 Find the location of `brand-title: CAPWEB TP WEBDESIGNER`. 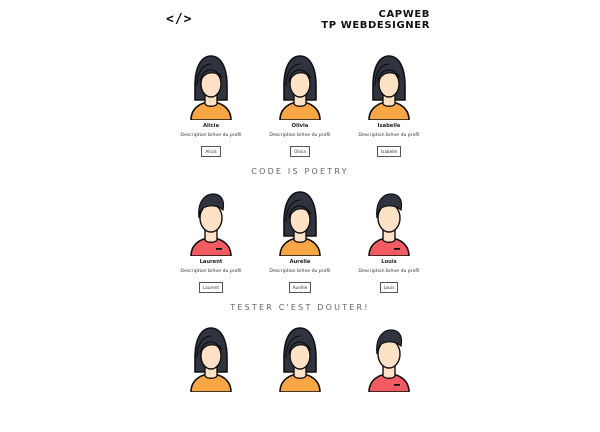

brand-title: CAPWEB TP WEBDESIGNER is located at coordinates (375, 20).